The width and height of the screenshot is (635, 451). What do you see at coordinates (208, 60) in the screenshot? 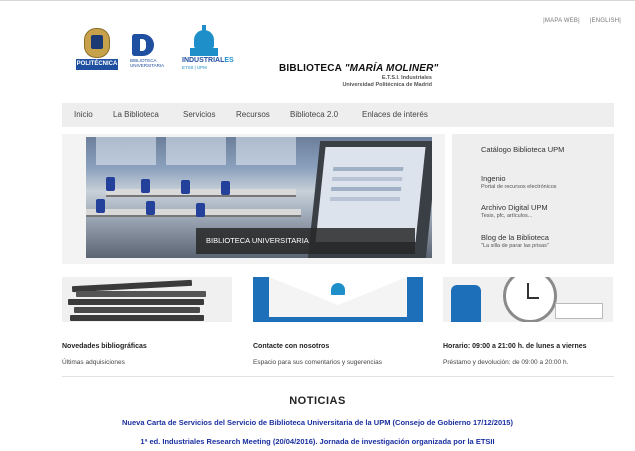
I see `industriales-logo-label: INDUSTRIALES` at bounding box center [208, 60].